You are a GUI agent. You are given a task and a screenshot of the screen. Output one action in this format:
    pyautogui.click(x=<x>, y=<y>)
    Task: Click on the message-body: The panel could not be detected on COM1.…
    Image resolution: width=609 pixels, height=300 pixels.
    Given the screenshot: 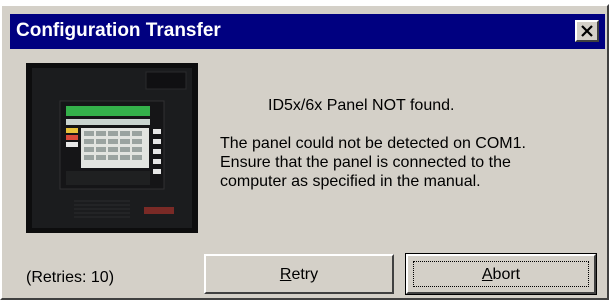 What is the action you would take?
    pyautogui.click(x=407, y=162)
    